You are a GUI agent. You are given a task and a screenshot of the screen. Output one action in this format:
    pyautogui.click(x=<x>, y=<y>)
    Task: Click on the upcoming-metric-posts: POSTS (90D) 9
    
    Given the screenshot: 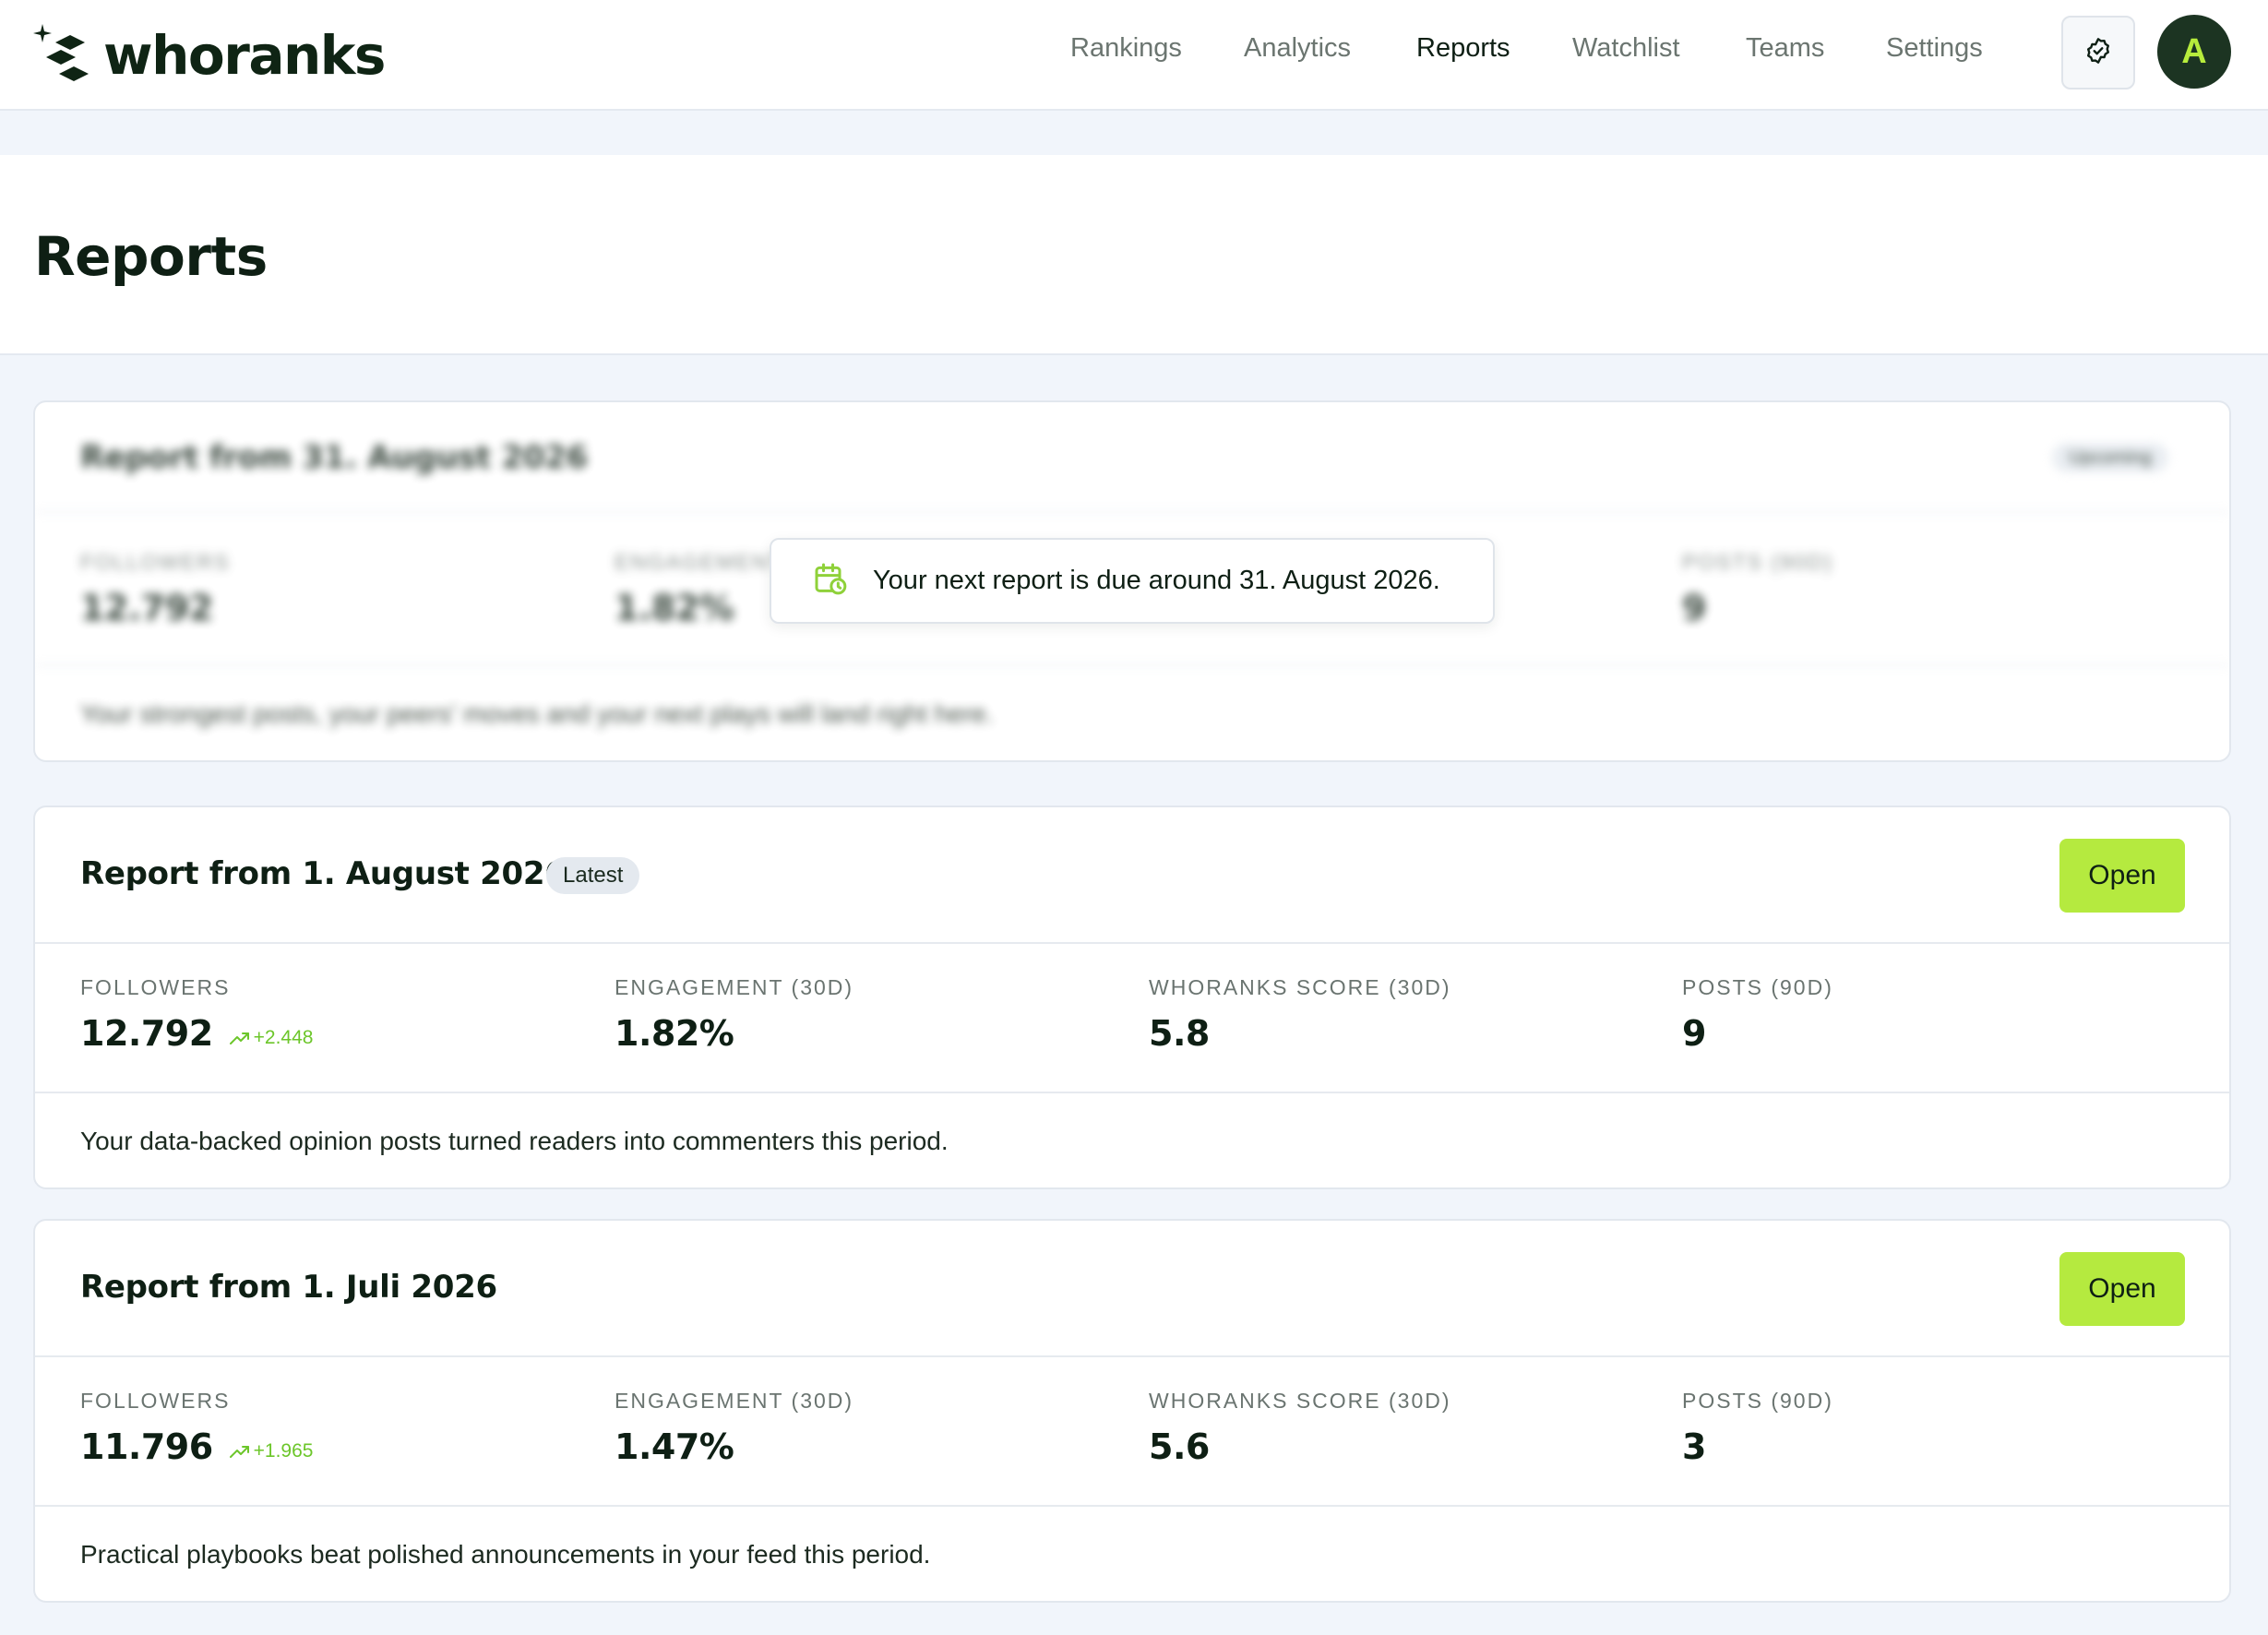 What is the action you would take?
    pyautogui.click(x=1758, y=589)
    